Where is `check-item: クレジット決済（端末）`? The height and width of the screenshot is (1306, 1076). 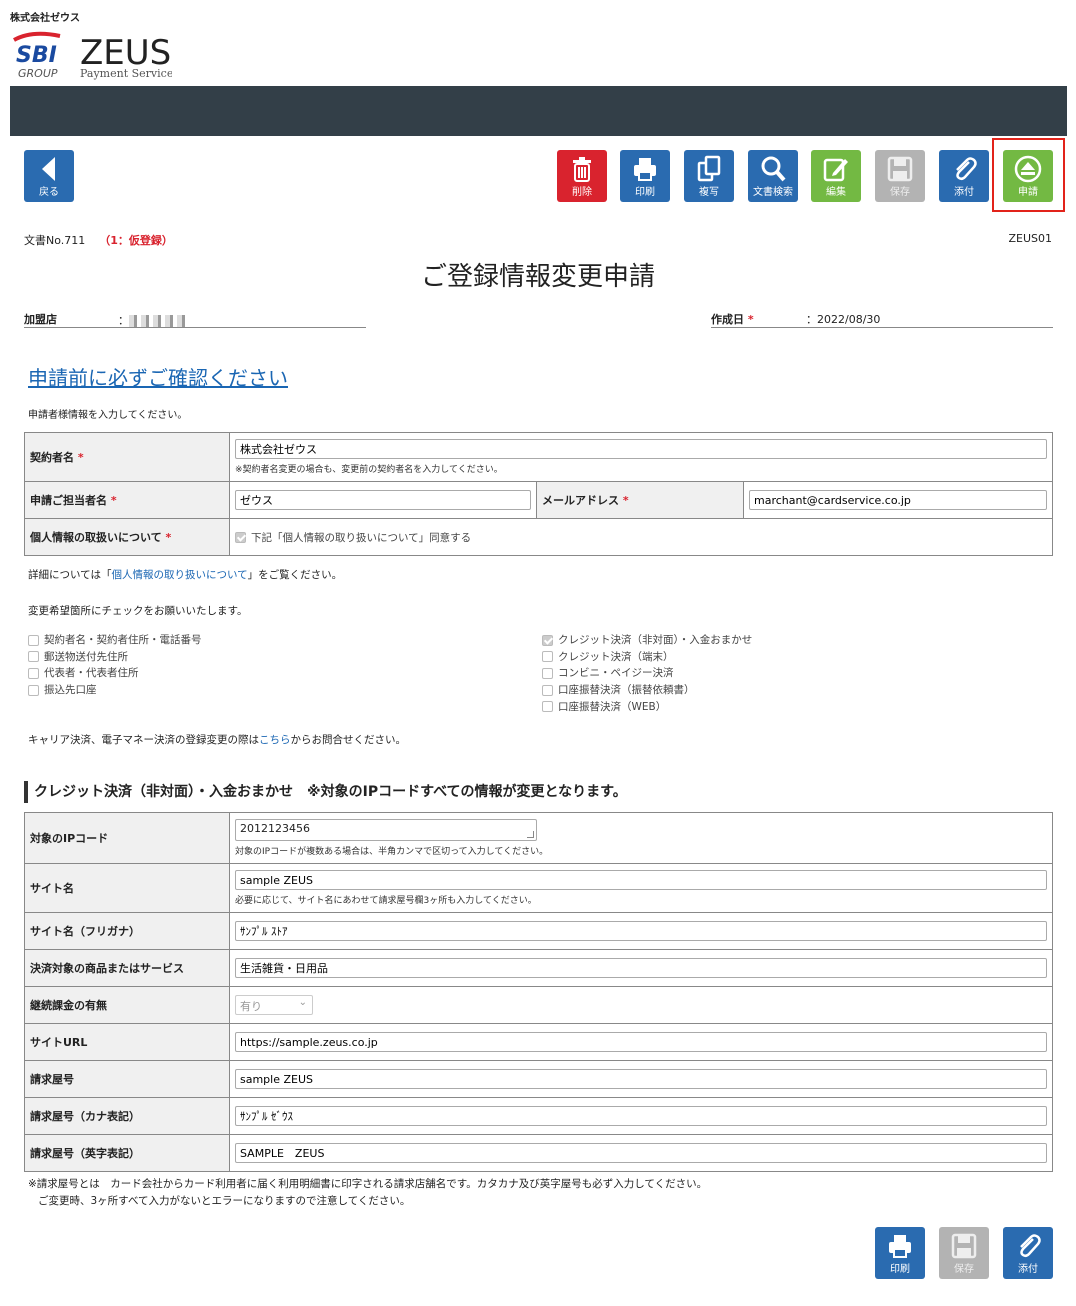 check-item: クレジット決済（端末） is located at coordinates (647, 657).